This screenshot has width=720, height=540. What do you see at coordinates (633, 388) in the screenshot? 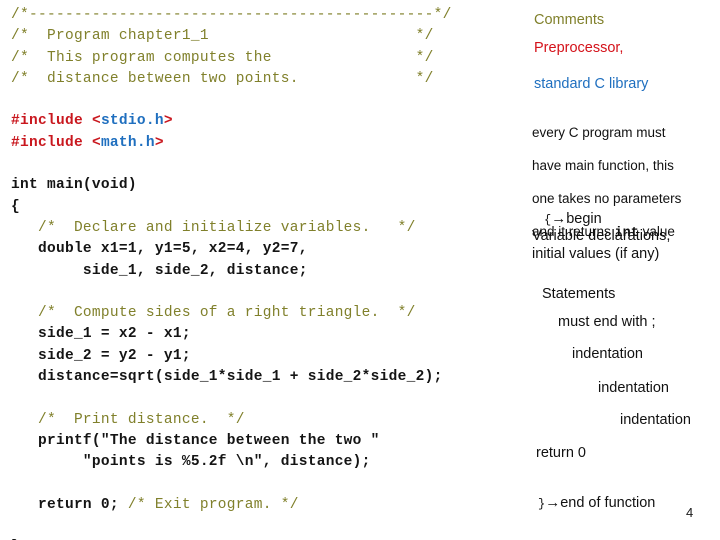
I see `annotation-indentation-2: indentation` at bounding box center [633, 388].